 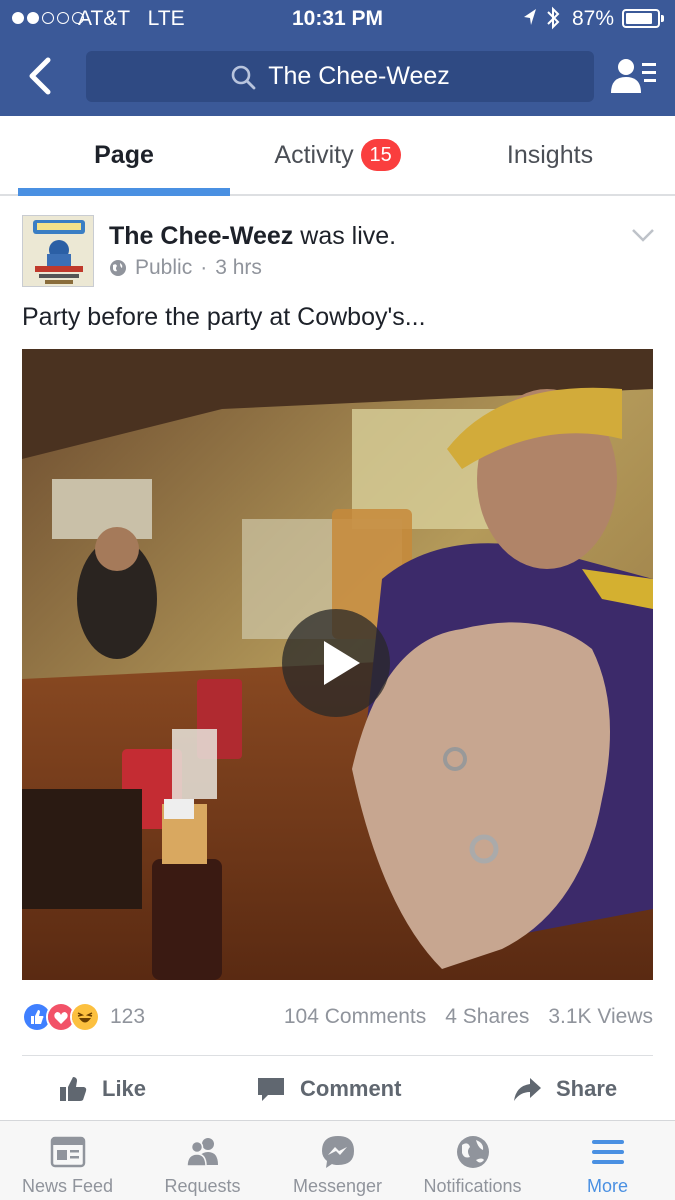 I want to click on hamburger-menu-icon, so click(x=607, y=1152).